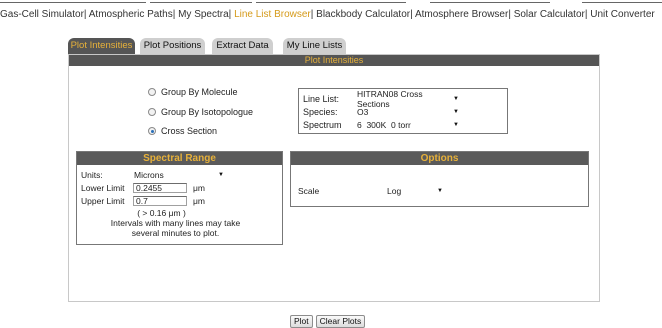 The height and width of the screenshot is (328, 662). Describe the element at coordinates (301, 321) in the screenshot. I see `plot-button: Plot` at that location.